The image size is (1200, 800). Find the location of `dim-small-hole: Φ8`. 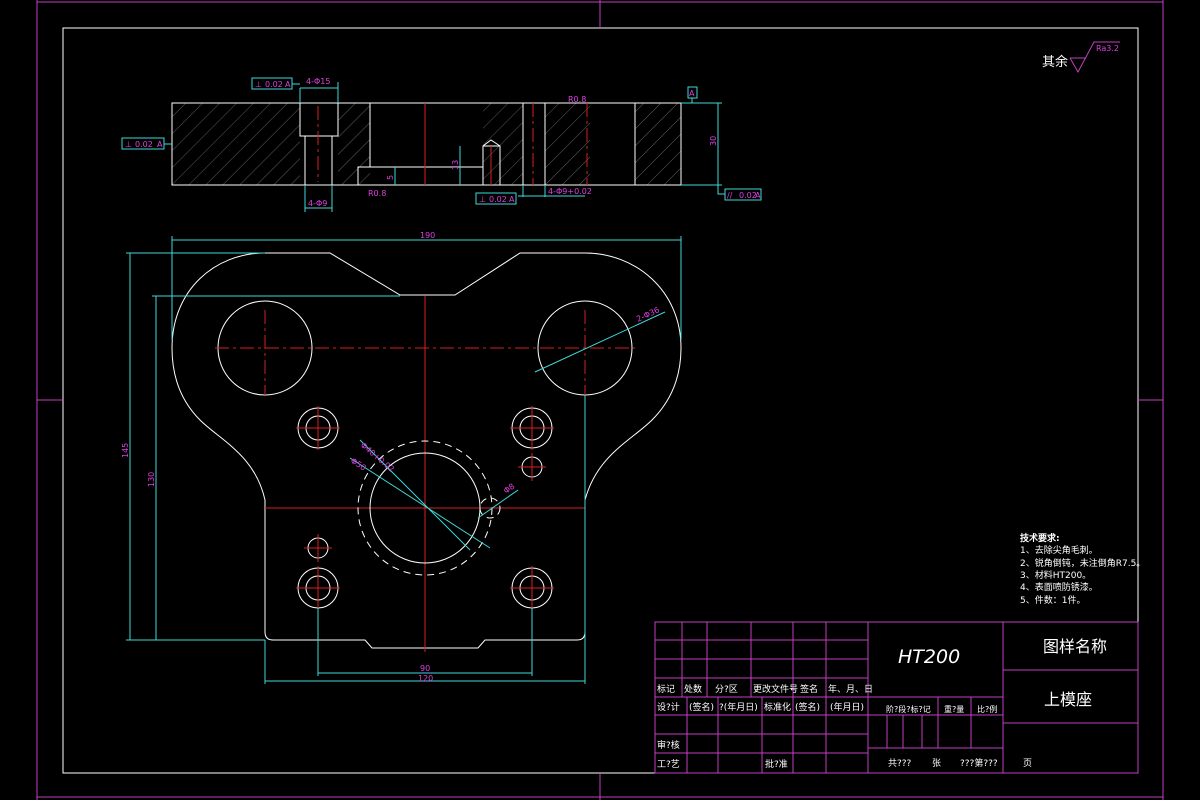

dim-small-hole: Φ8 is located at coordinates (509, 489).